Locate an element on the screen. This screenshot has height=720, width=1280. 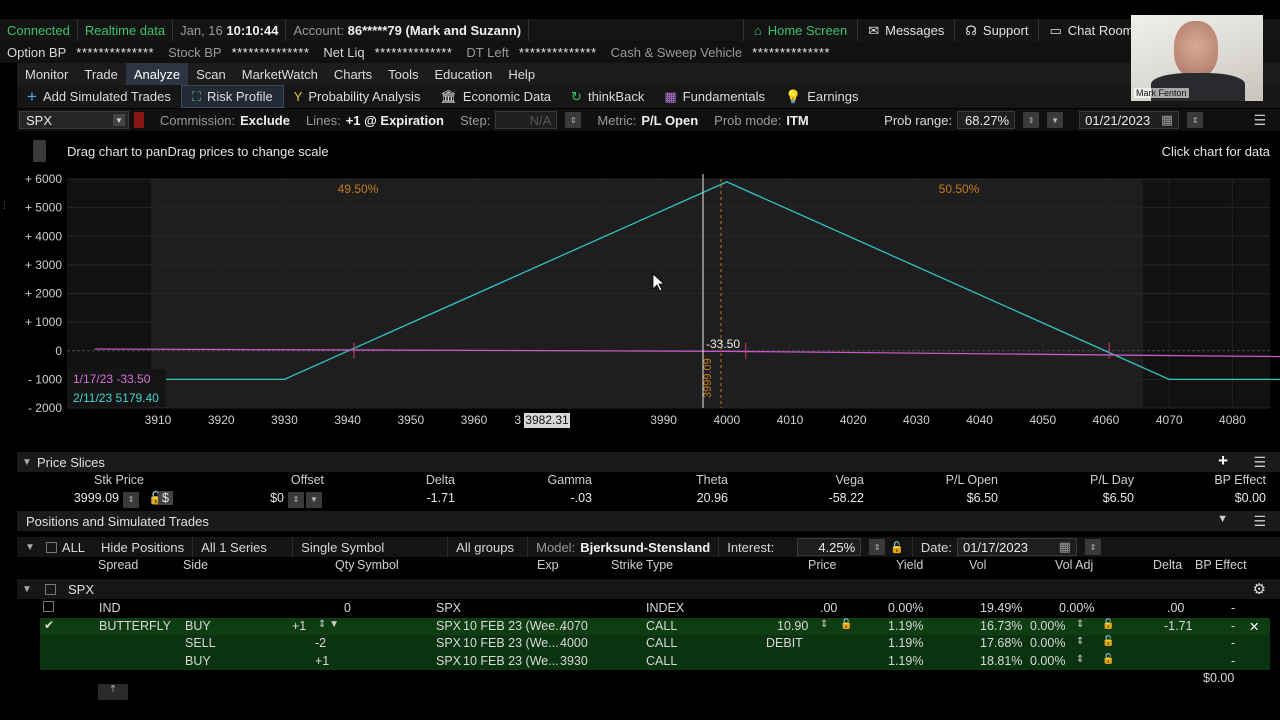
add-slice-icon: + is located at coordinates (1223, 461).